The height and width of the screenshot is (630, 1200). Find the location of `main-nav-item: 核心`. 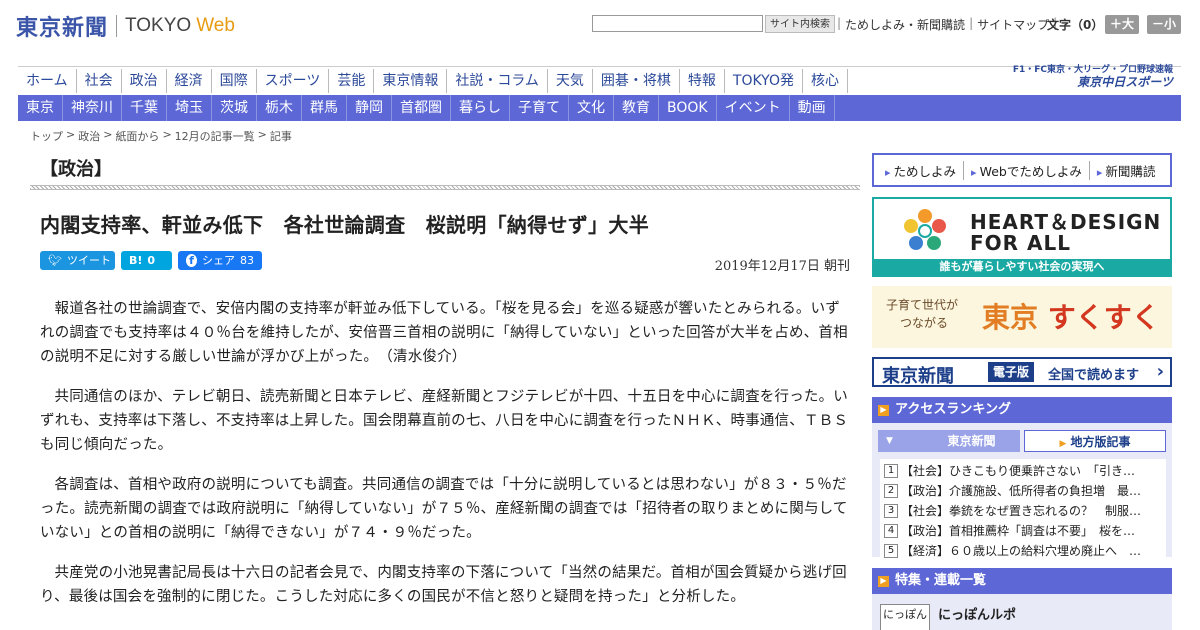

main-nav-item: 核心 is located at coordinates (825, 81).